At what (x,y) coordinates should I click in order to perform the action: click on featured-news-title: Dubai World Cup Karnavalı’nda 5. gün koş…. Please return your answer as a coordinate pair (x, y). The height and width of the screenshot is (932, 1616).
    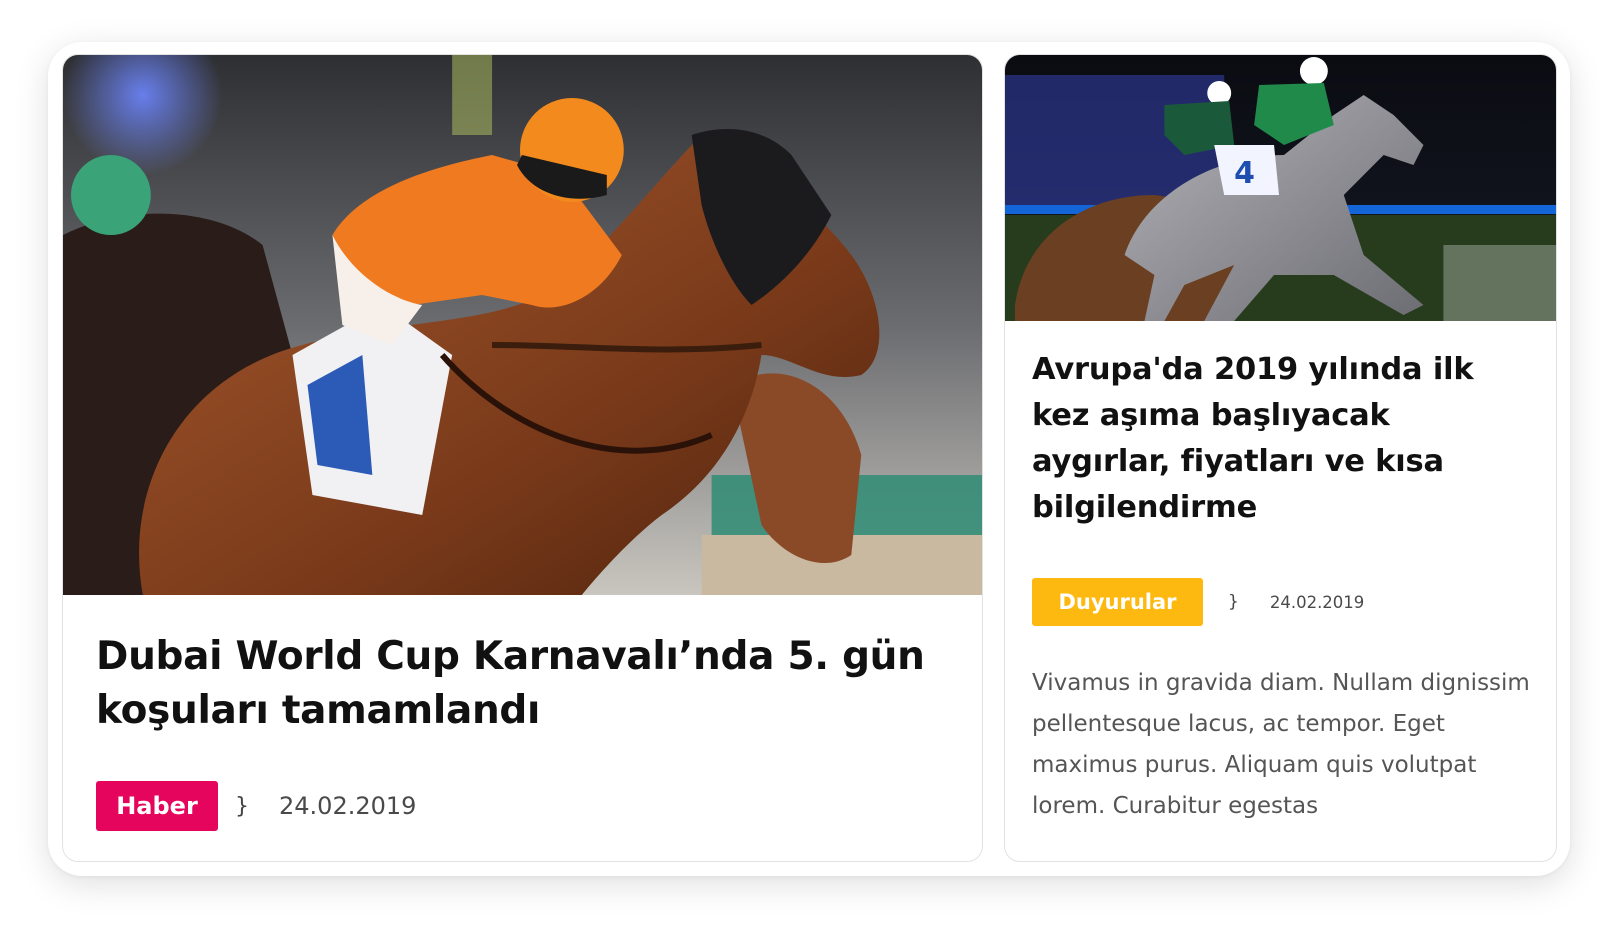
    Looking at the image, I should click on (521, 684).